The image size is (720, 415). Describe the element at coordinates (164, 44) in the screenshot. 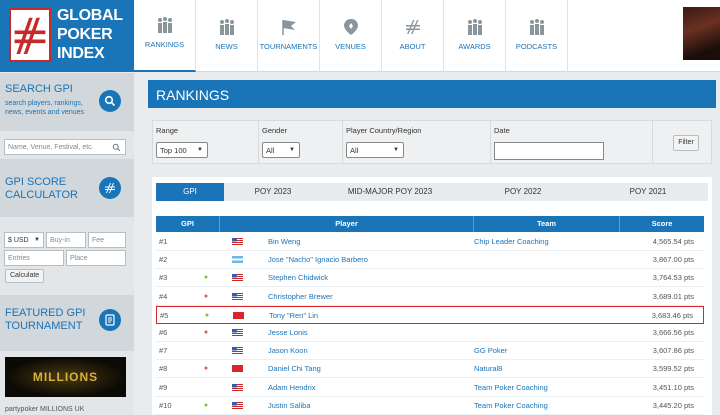

I see `nav-label: RANKINGS` at that location.